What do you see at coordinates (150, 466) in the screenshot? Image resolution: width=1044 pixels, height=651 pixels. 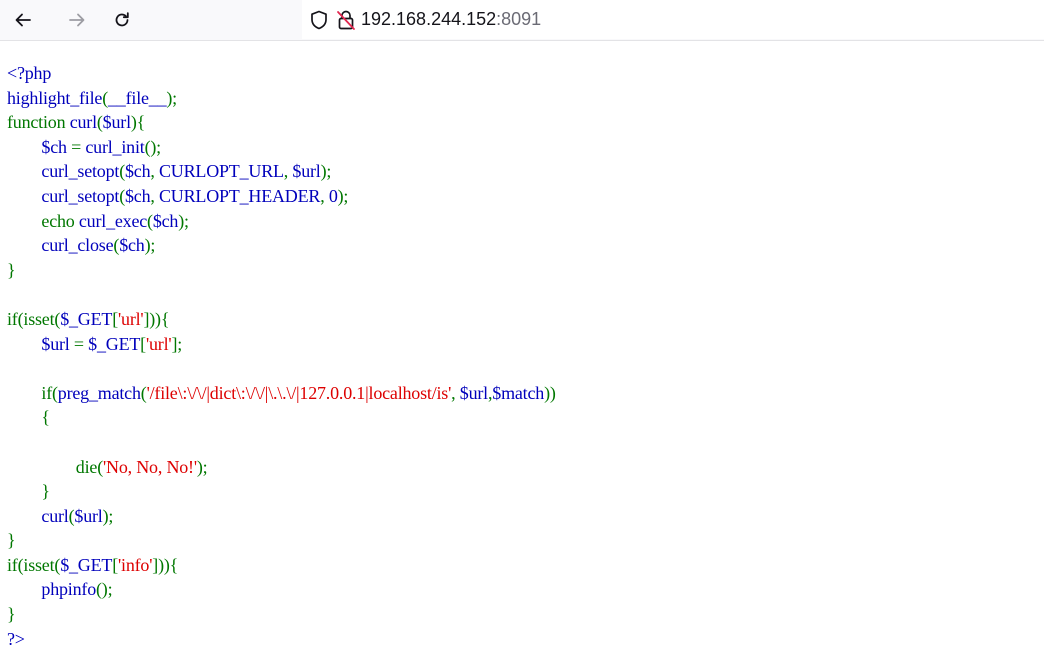 I see `code-token: 'No, No, No!'` at bounding box center [150, 466].